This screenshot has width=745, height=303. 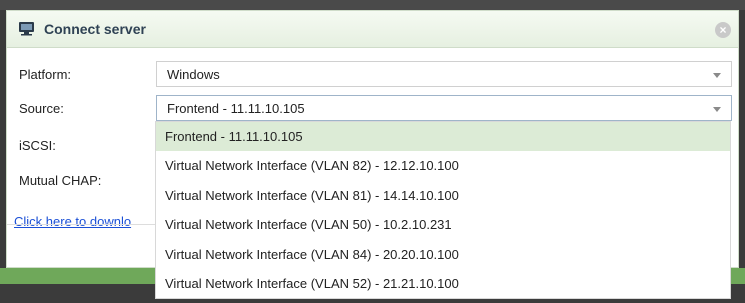 What do you see at coordinates (193, 74) in the screenshot?
I see `platform-select-value: Windows` at bounding box center [193, 74].